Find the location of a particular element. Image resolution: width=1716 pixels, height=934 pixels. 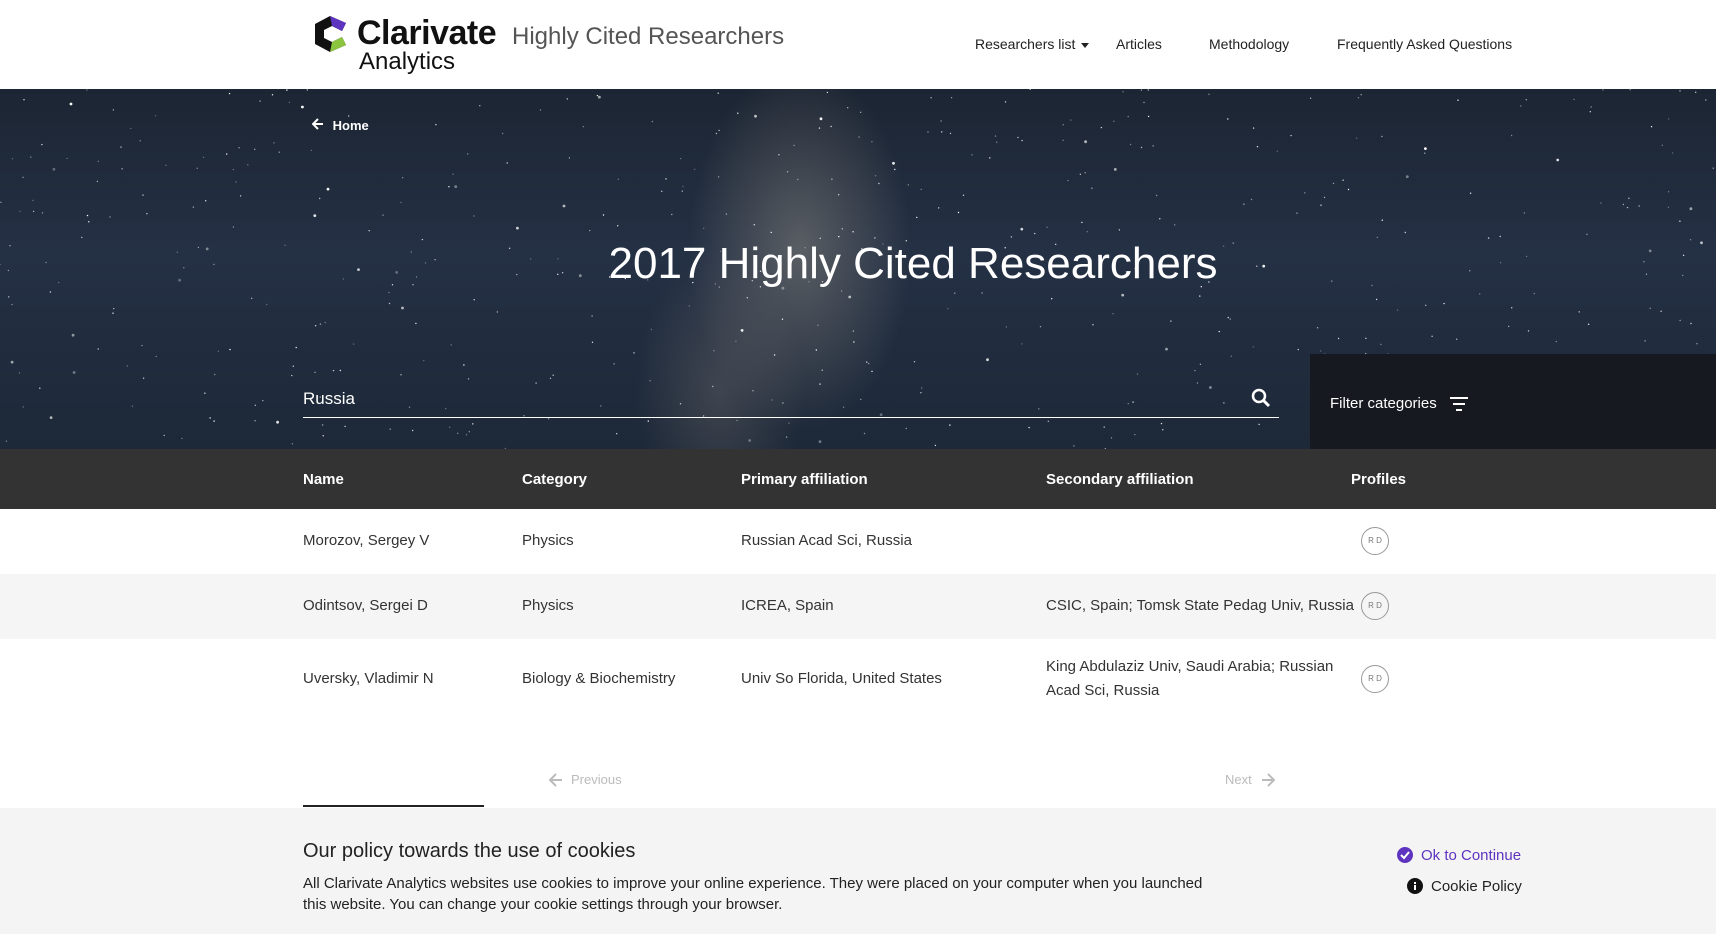

researcher-name: Morozov, Sergey V is located at coordinates (366, 541).